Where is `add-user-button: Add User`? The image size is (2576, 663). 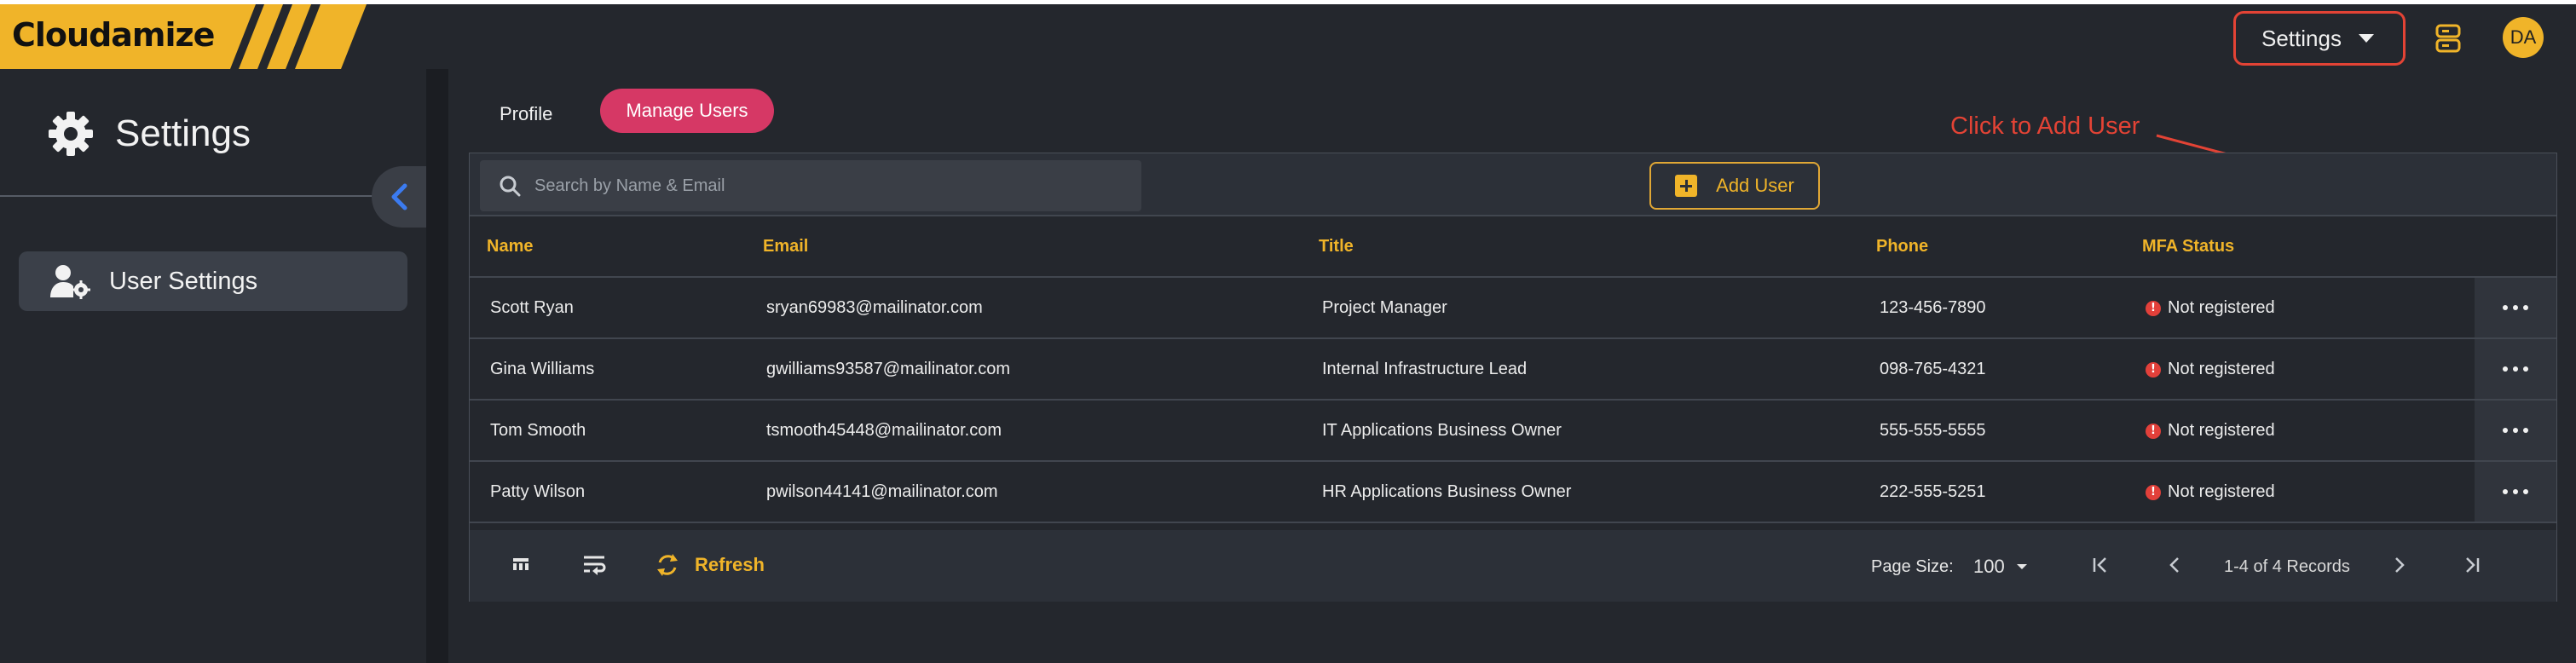
add-user-button: Add User is located at coordinates (1734, 186).